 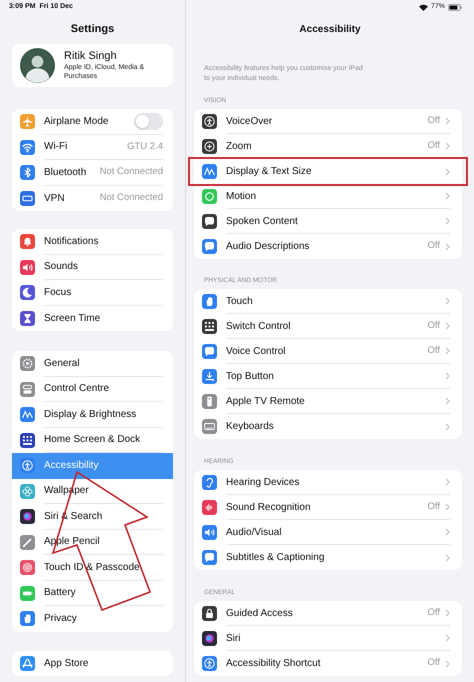 What do you see at coordinates (269, 172) in the screenshot?
I see `item-label: Display & Text Size` at bounding box center [269, 172].